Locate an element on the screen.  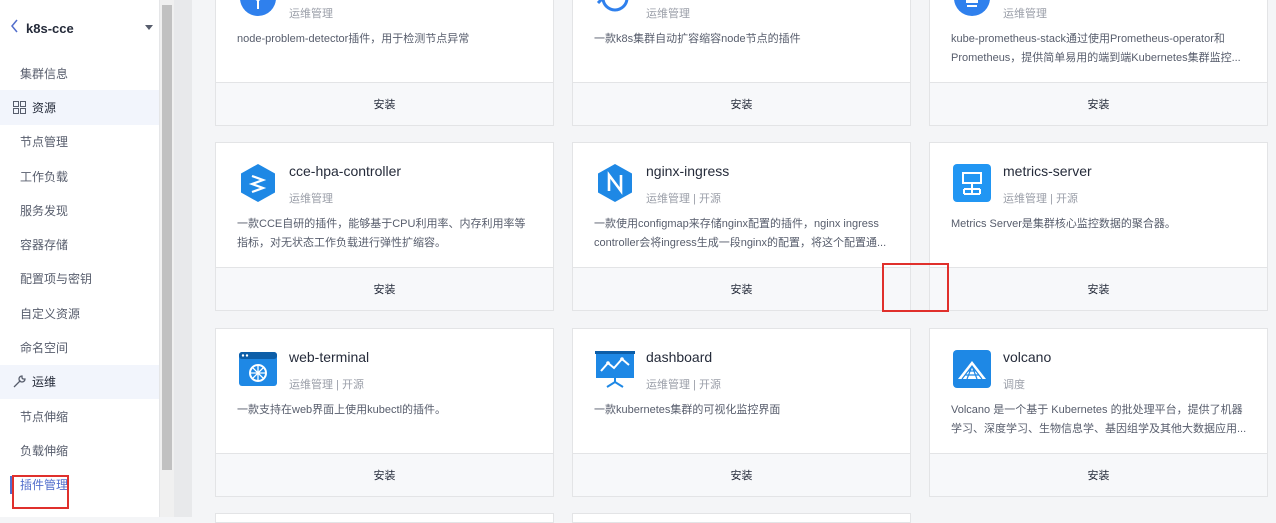
addon-title: cce-hpa-controller is located at coordinates (345, 171).